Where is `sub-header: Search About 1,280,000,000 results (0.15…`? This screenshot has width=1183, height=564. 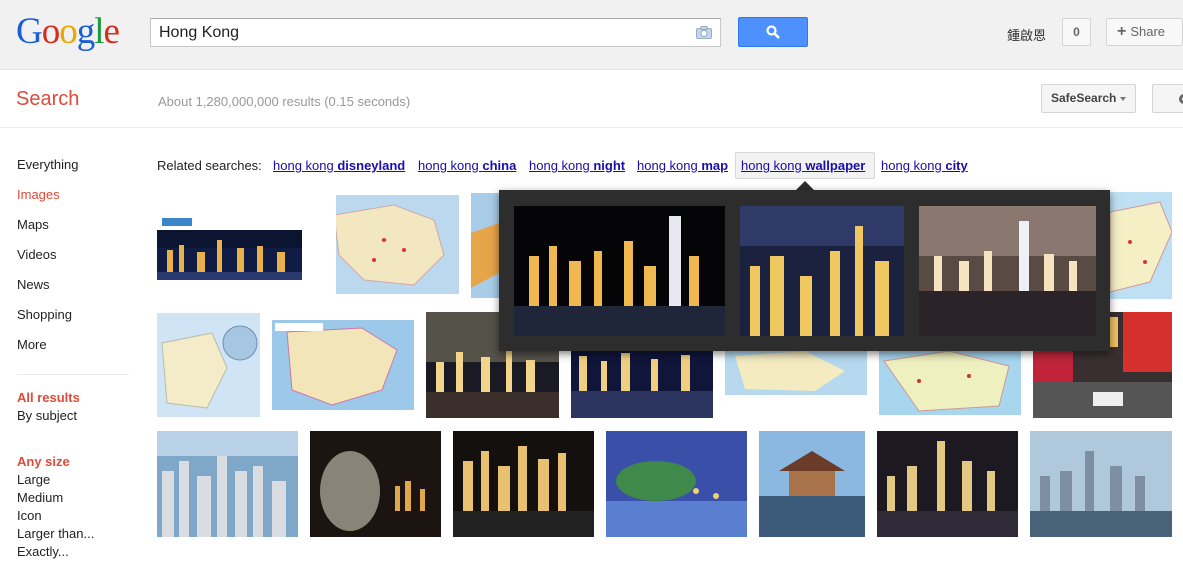 sub-header: Search About 1,280,000,000 results (0.15… is located at coordinates (591, 99).